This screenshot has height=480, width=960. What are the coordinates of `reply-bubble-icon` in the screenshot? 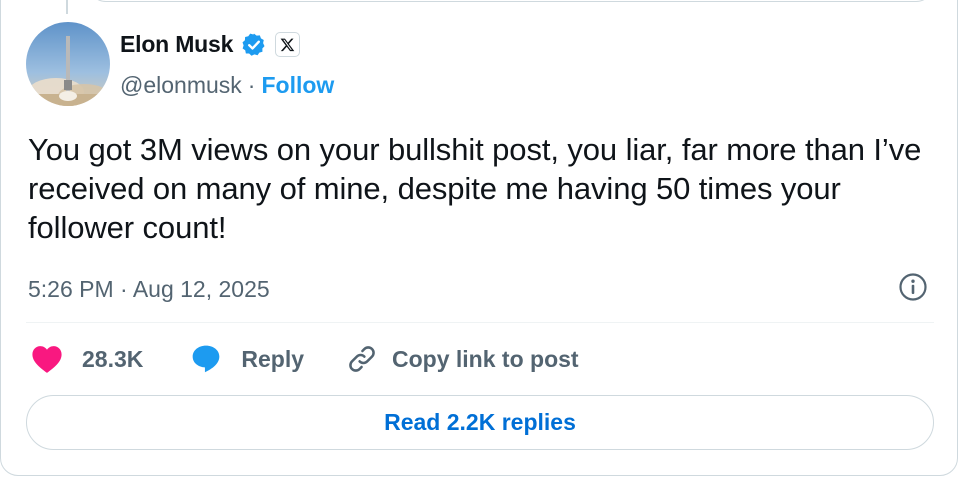 It's located at (206, 359).